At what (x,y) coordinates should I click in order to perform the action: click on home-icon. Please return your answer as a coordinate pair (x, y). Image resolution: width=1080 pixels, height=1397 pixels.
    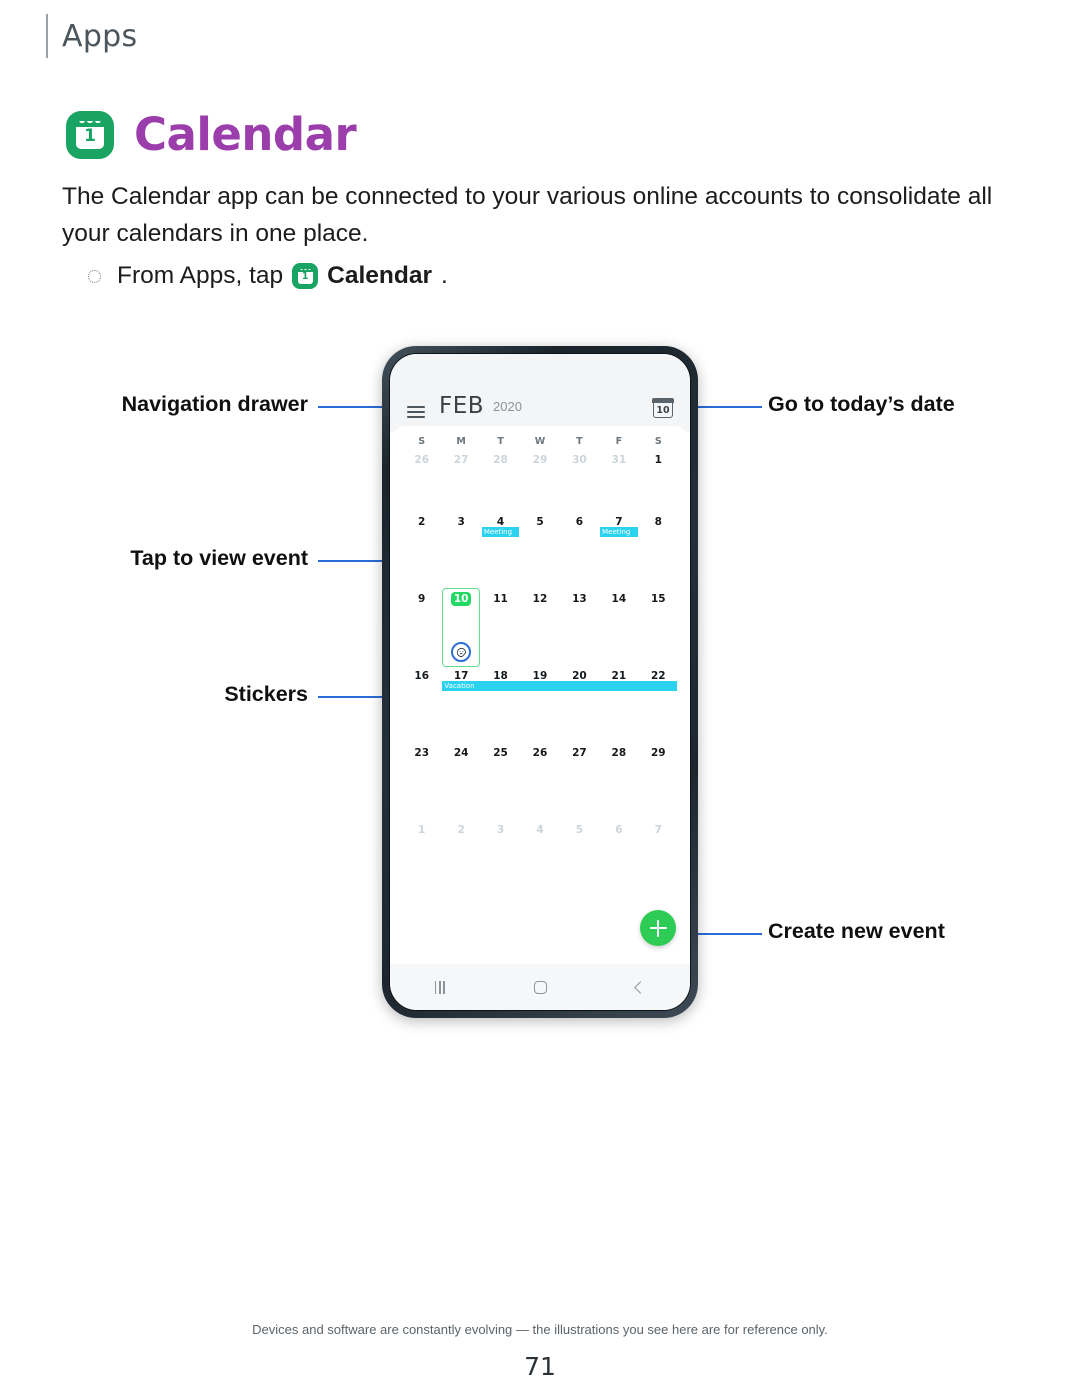
    Looking at the image, I should click on (541, 987).